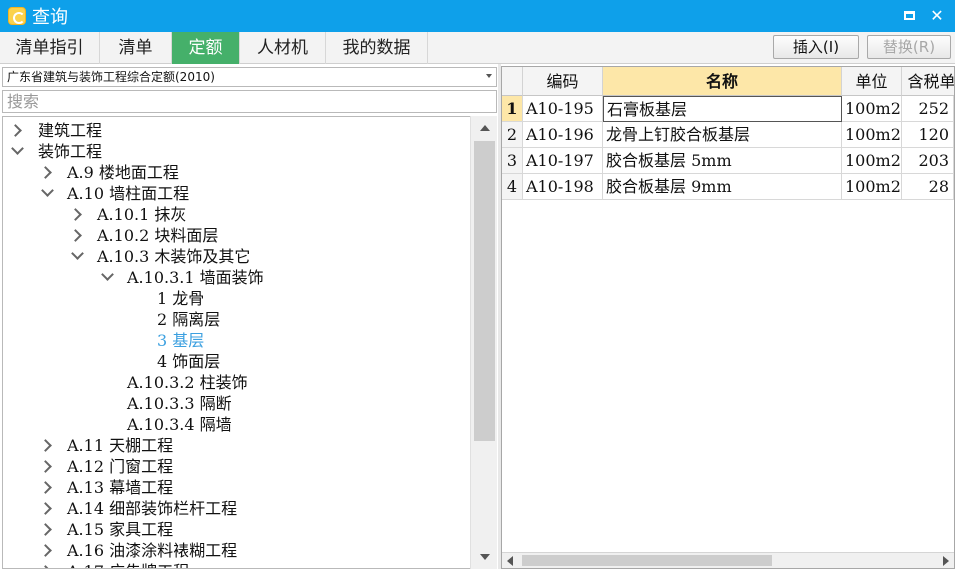  I want to click on quota-library-value: 广东省建筑与装饰工程综合定额(2010), so click(111, 77).